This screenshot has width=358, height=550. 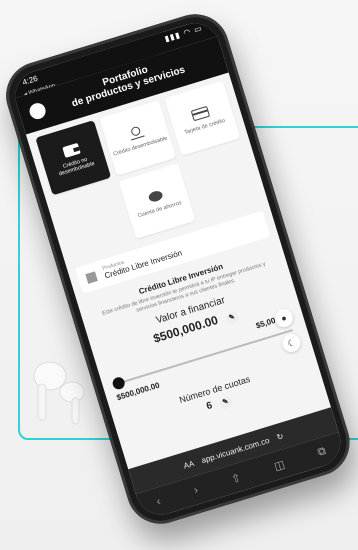 What do you see at coordinates (37, 111) in the screenshot?
I see `back-button` at bounding box center [37, 111].